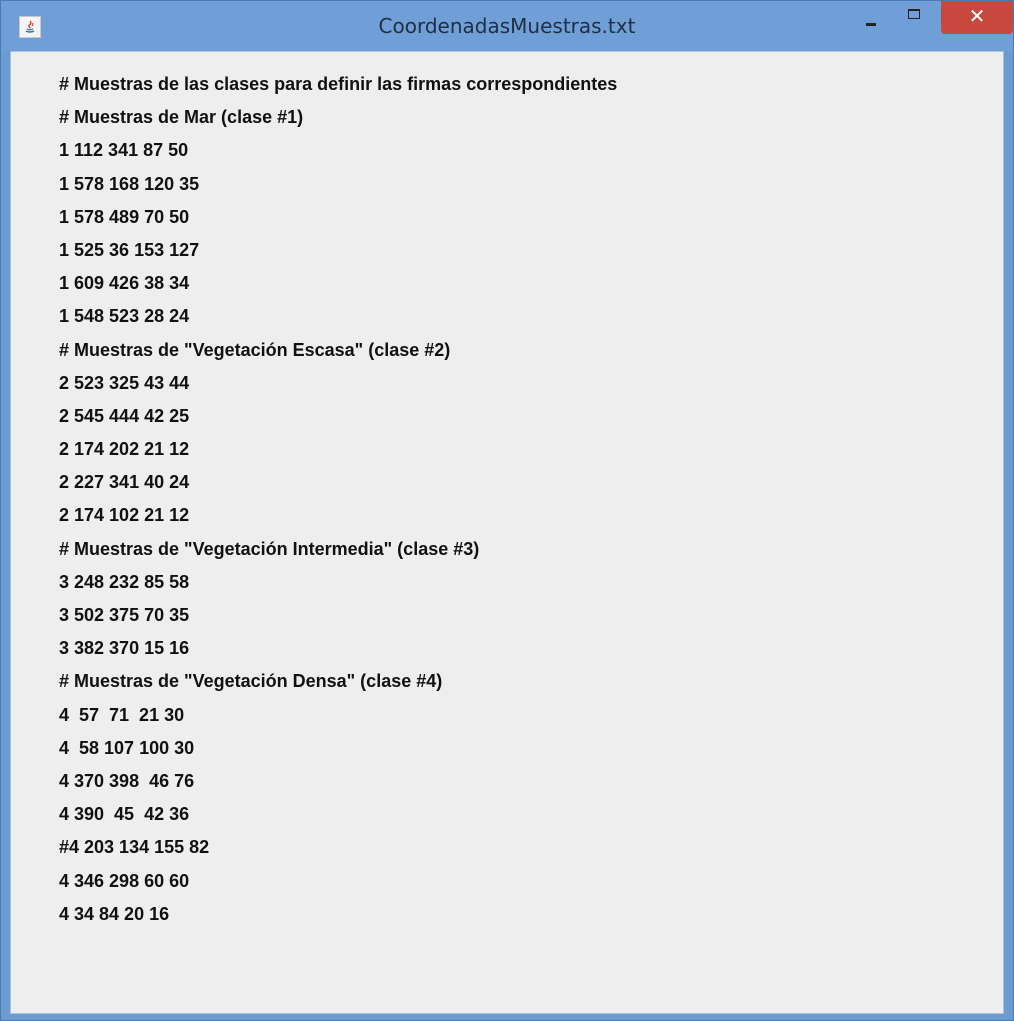 The width and height of the screenshot is (1014, 1021). Describe the element at coordinates (122, 714) in the screenshot. I see `sample-line: 4 57 71 21 30` at that location.